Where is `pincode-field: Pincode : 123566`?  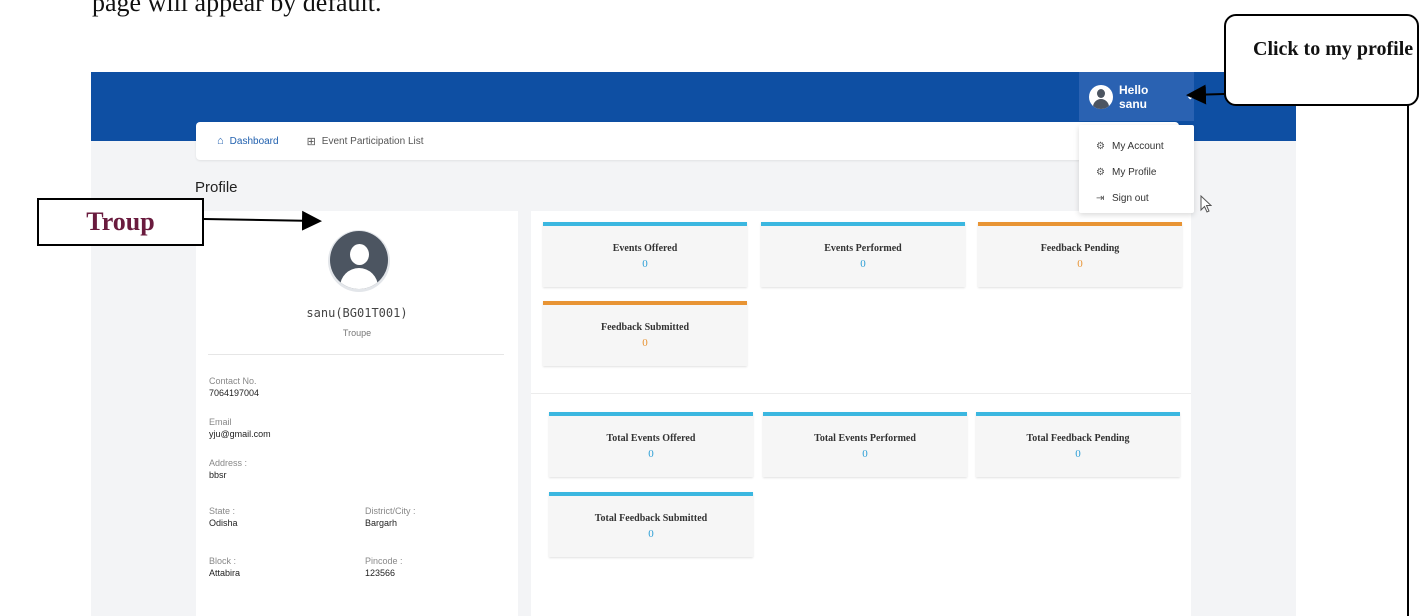
pincode-field: Pincode : 123566 is located at coordinates (384, 567).